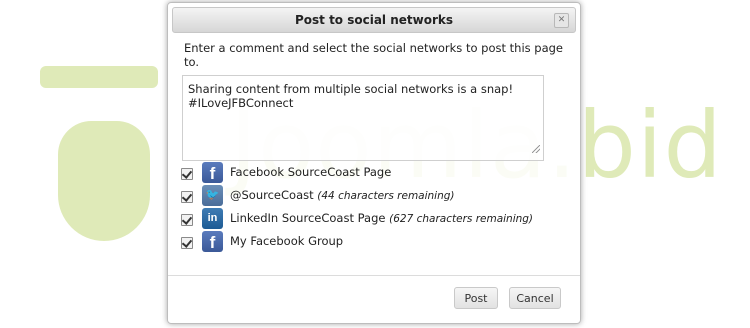 The height and width of the screenshot is (328, 750). Describe the element at coordinates (476, 298) in the screenshot. I see `post-button: Post` at that location.